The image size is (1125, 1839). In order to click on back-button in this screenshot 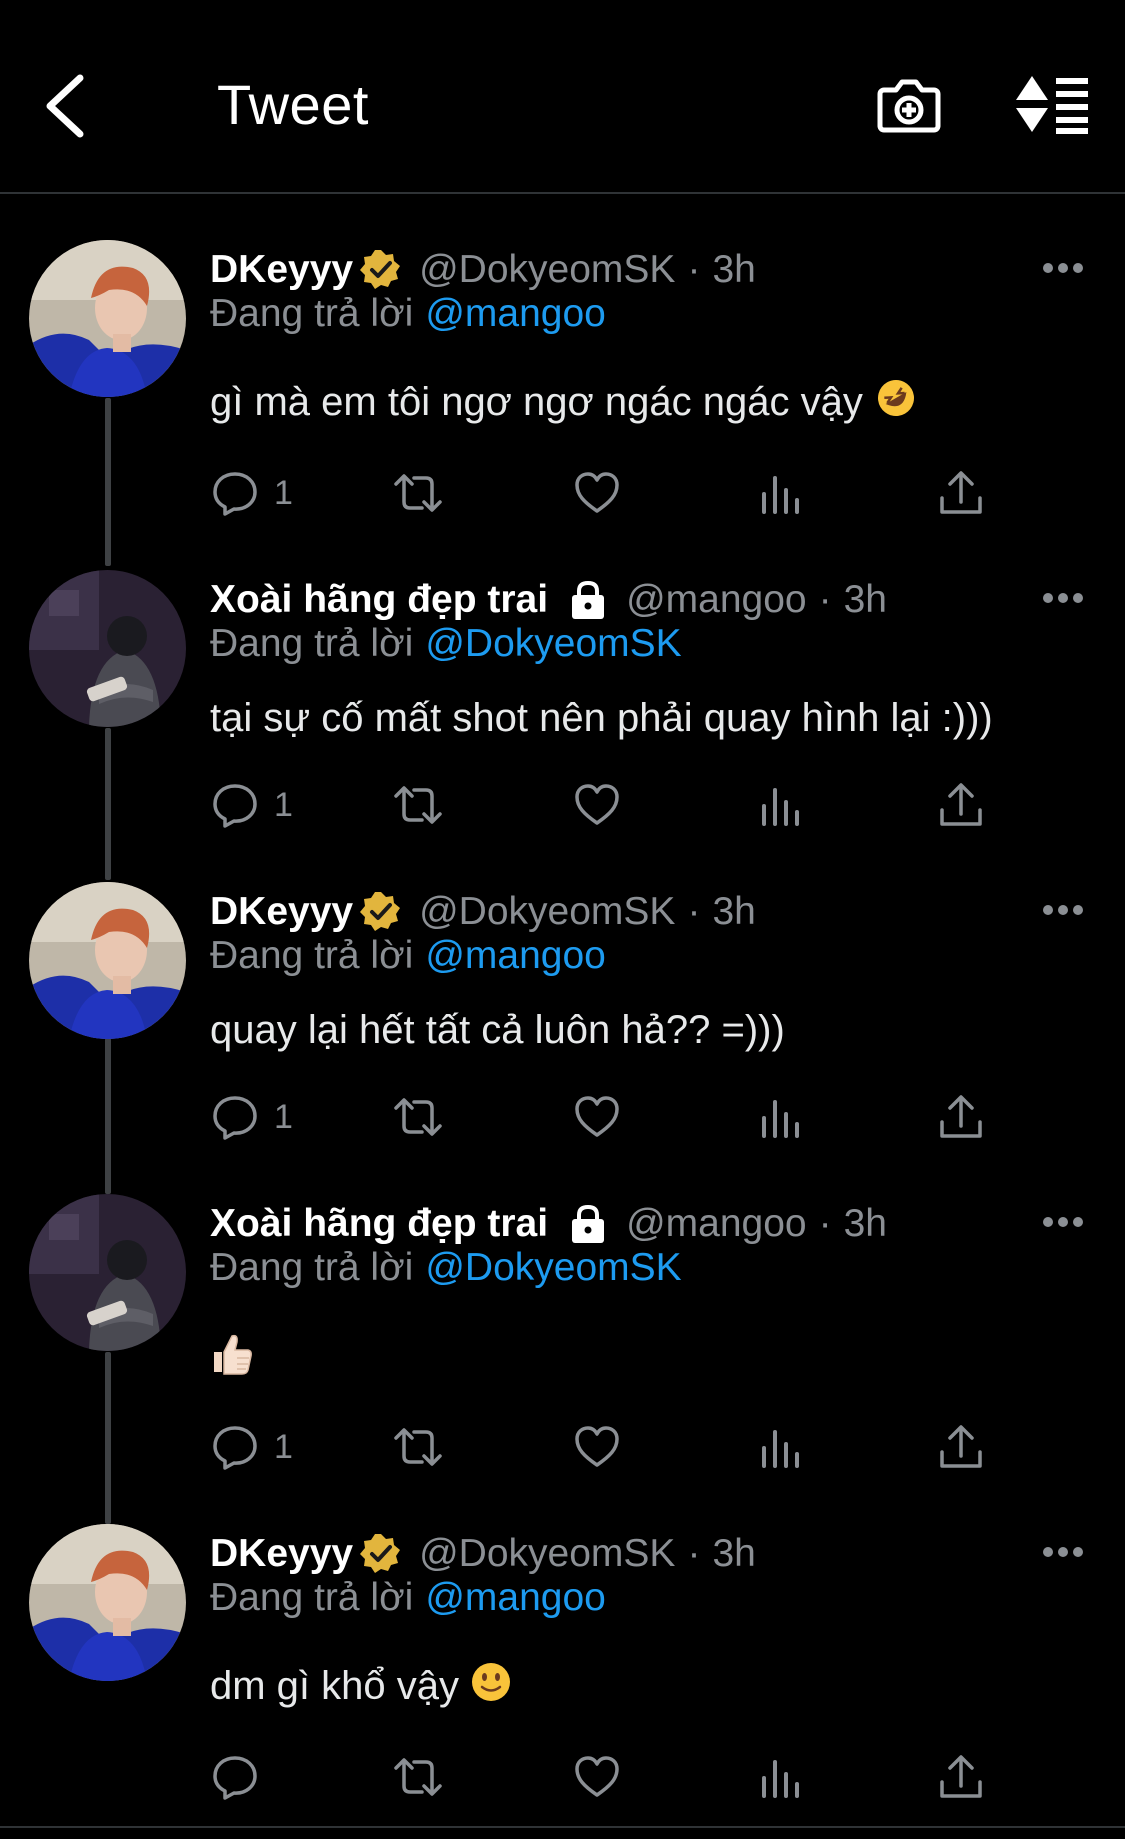, I will do `click(68, 105)`.